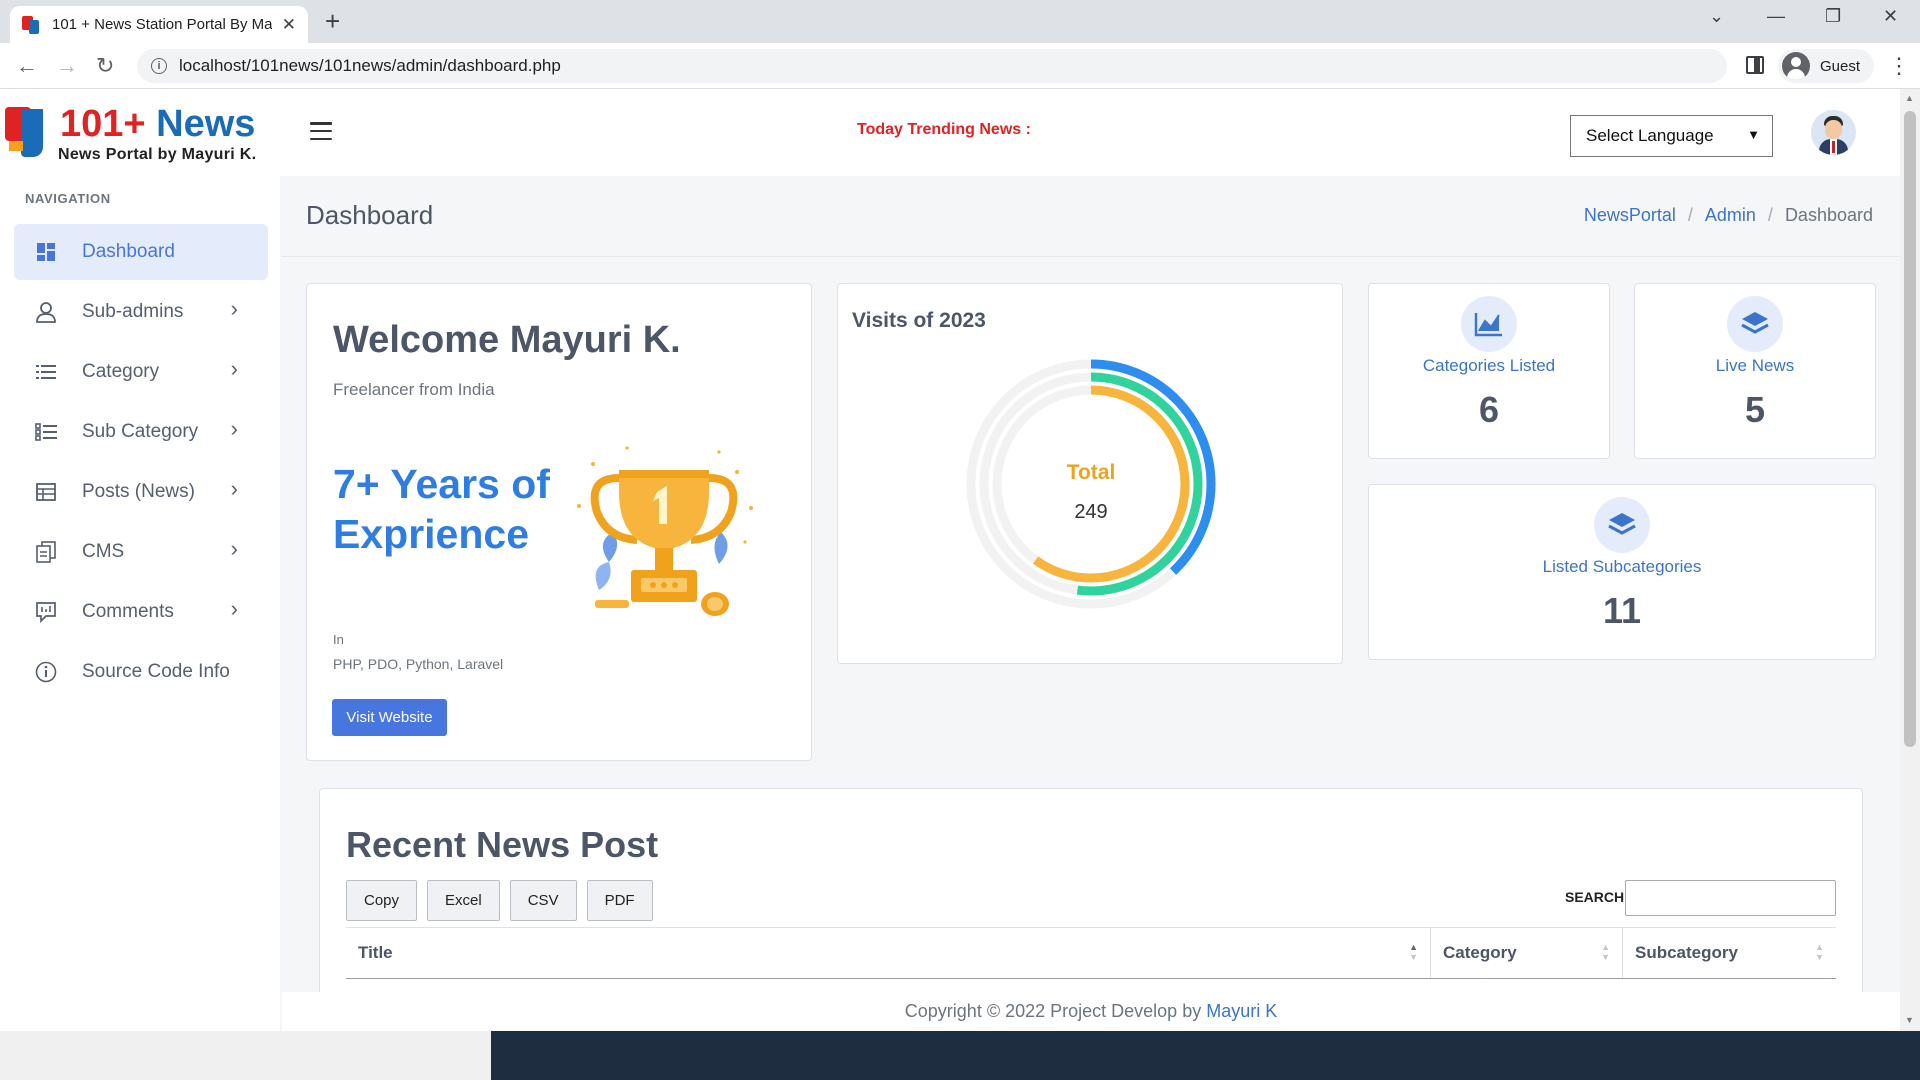 This screenshot has width=1920, height=1080. I want to click on table-header: Title ▲ ▼ Category ▲ ▼ Subcategory ▲ ▼, so click(1091, 953).